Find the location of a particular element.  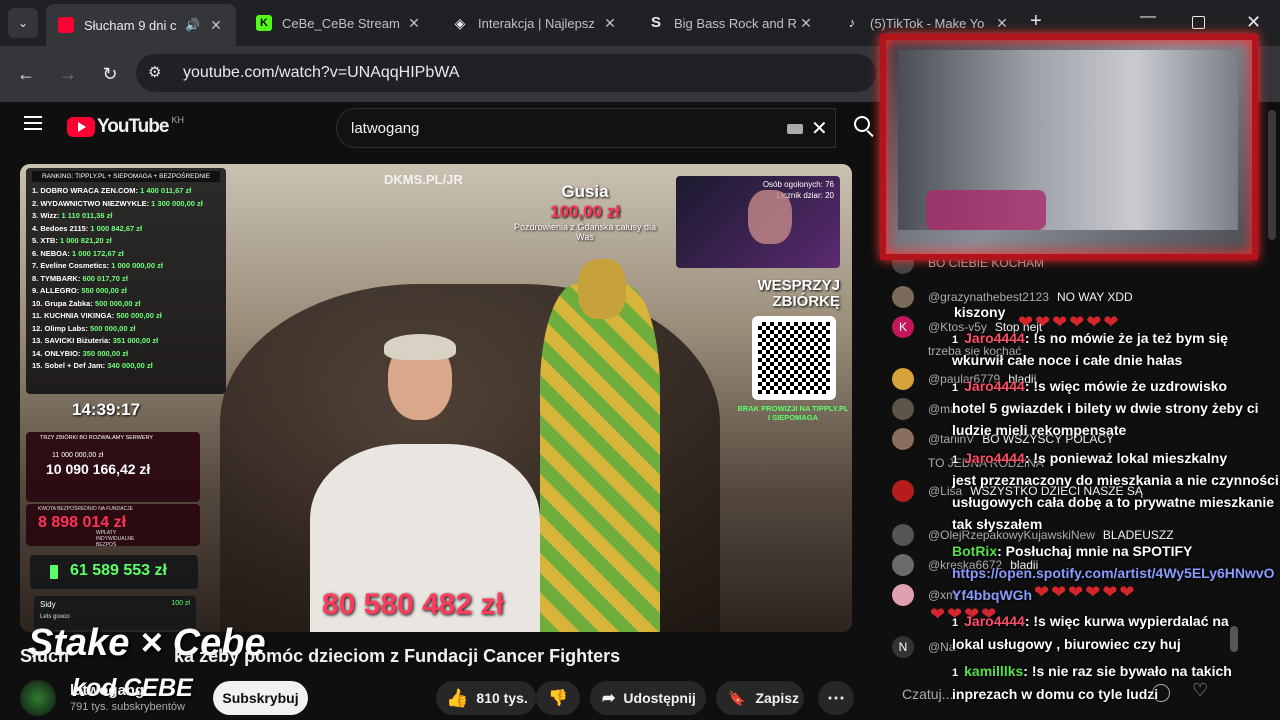

tab-title: Słucham 9 dni c is located at coordinates (130, 25).